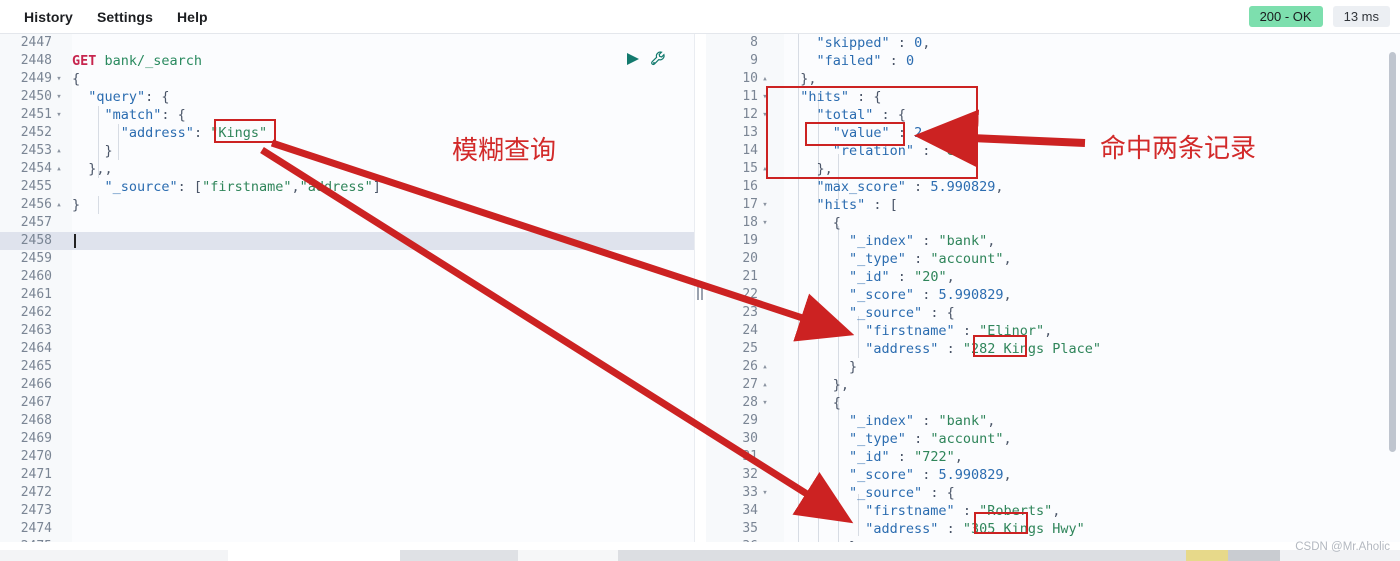 The width and height of the screenshot is (1400, 561). I want to click on code-line: 12 ▾ "total" : {, so click(1053, 115).